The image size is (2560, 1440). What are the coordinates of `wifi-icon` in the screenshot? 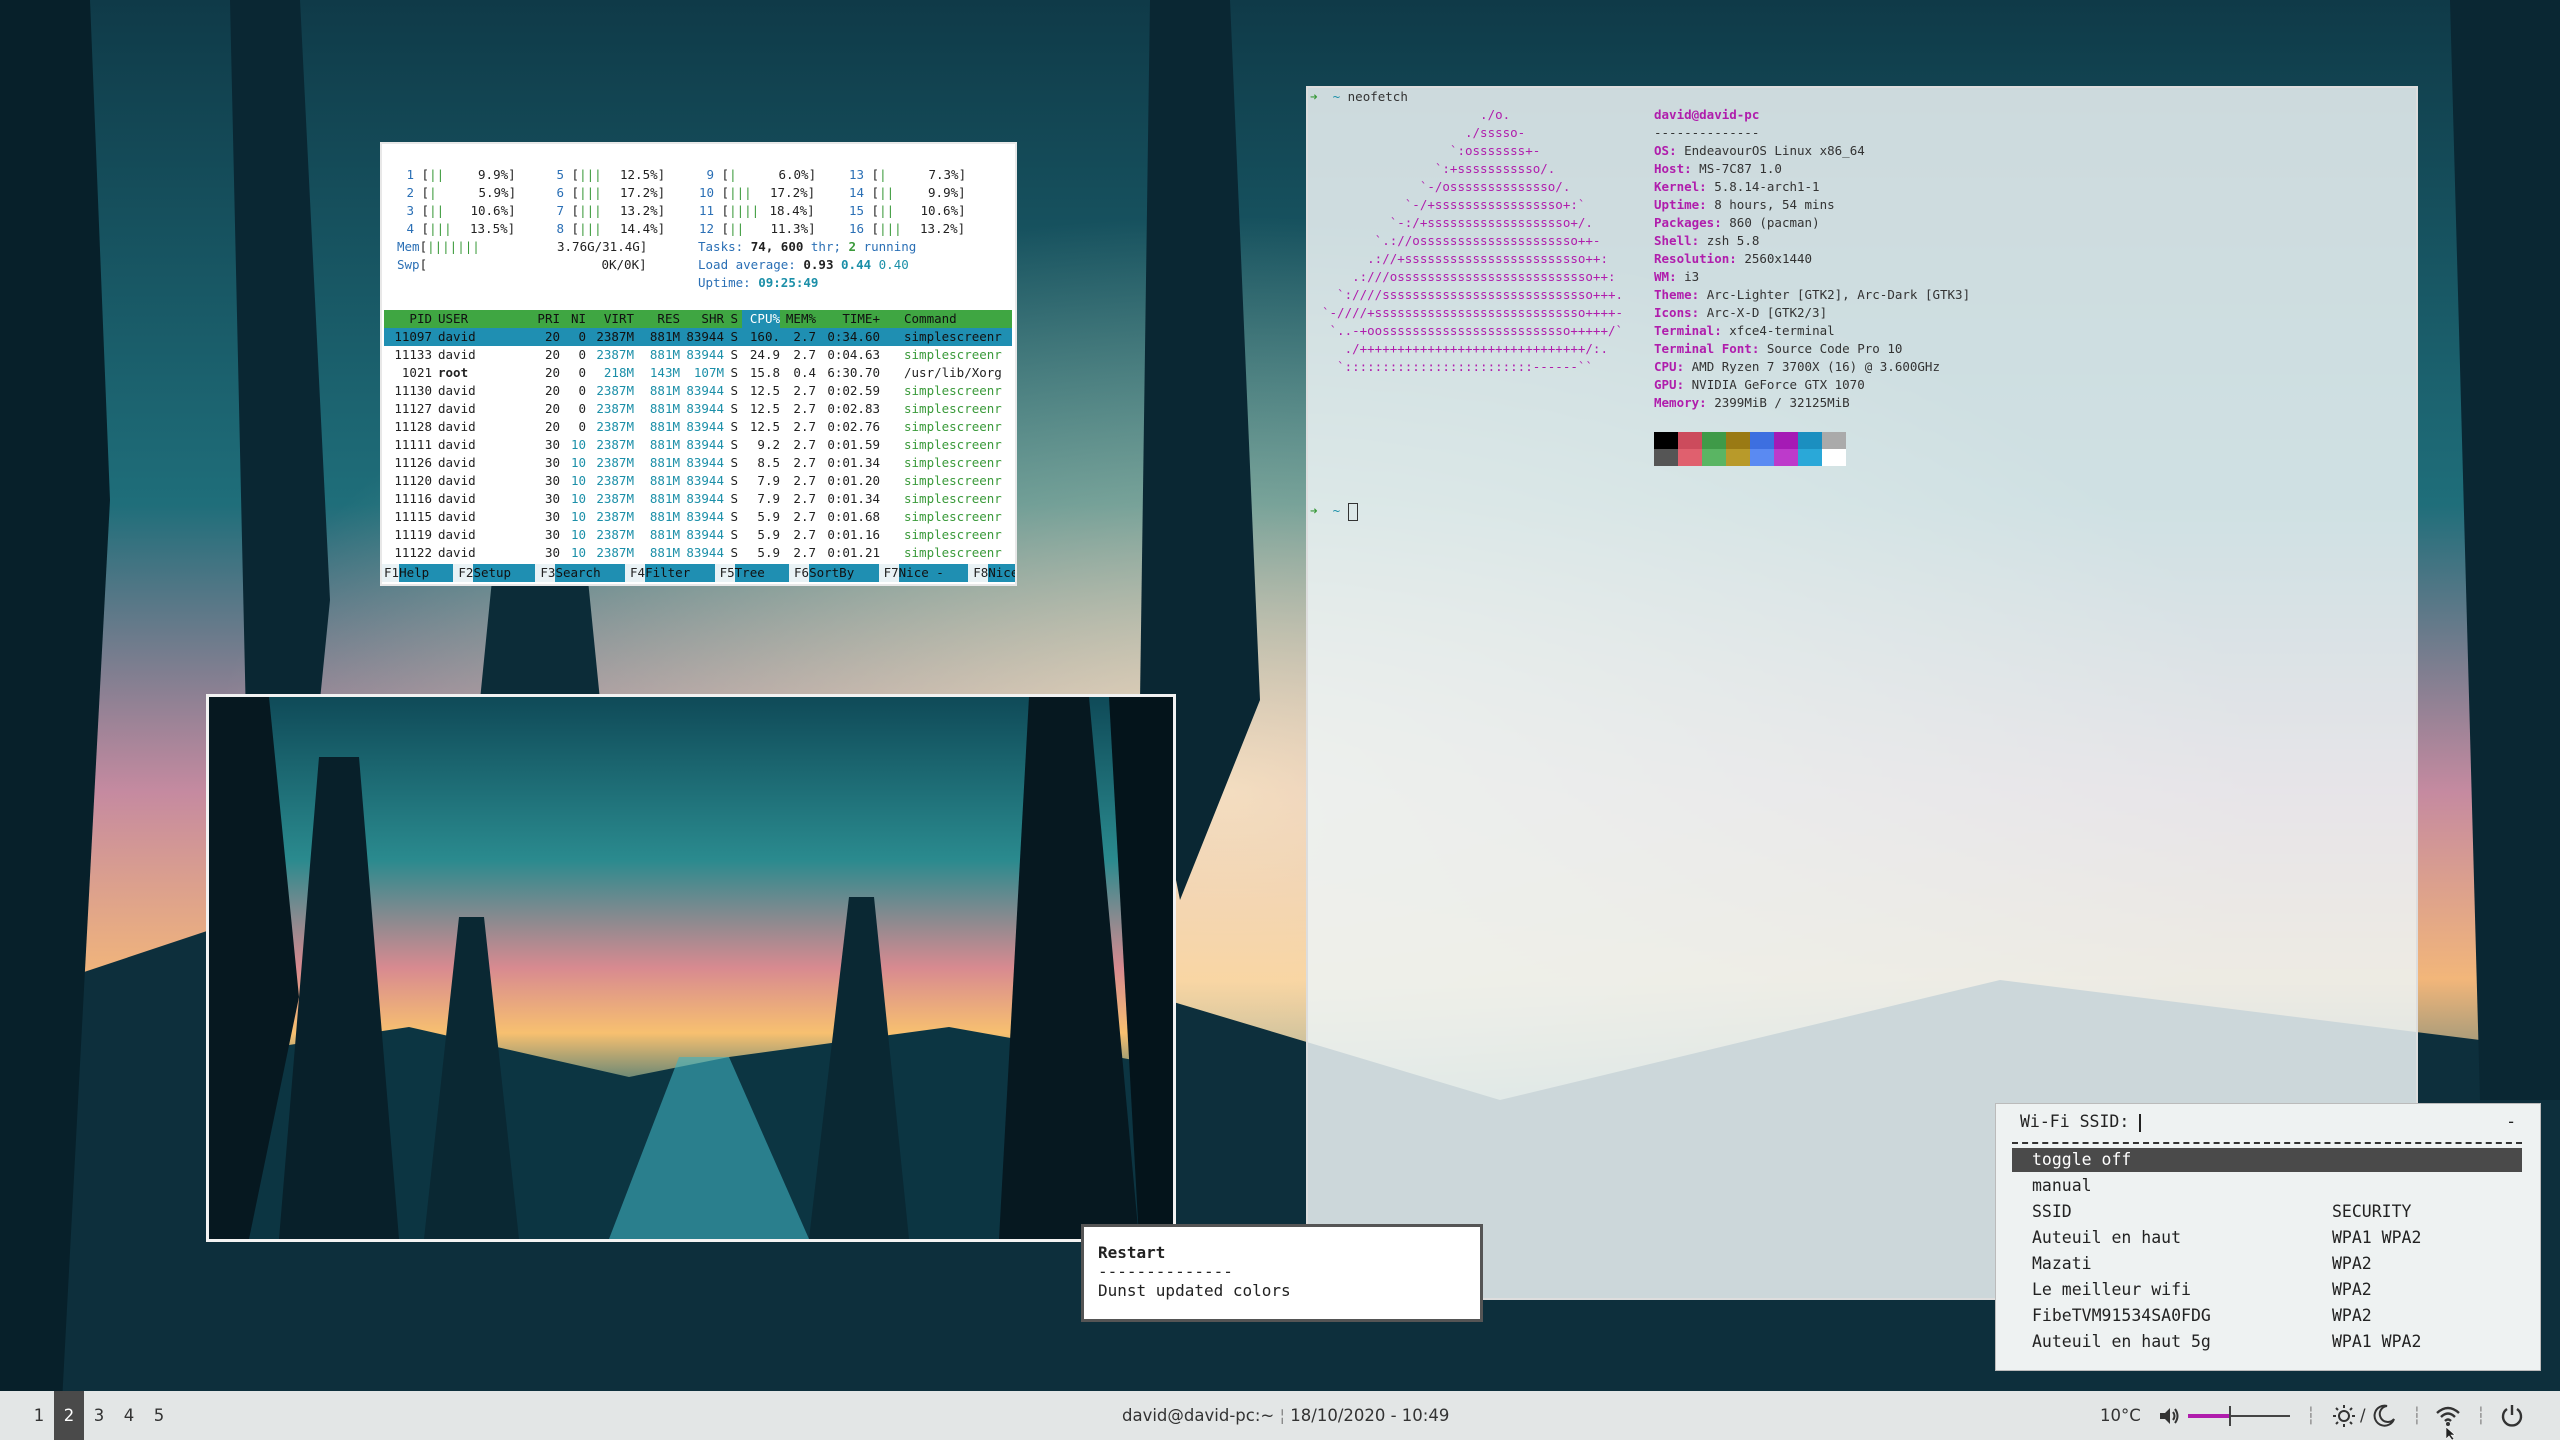 It's located at (2448, 1416).